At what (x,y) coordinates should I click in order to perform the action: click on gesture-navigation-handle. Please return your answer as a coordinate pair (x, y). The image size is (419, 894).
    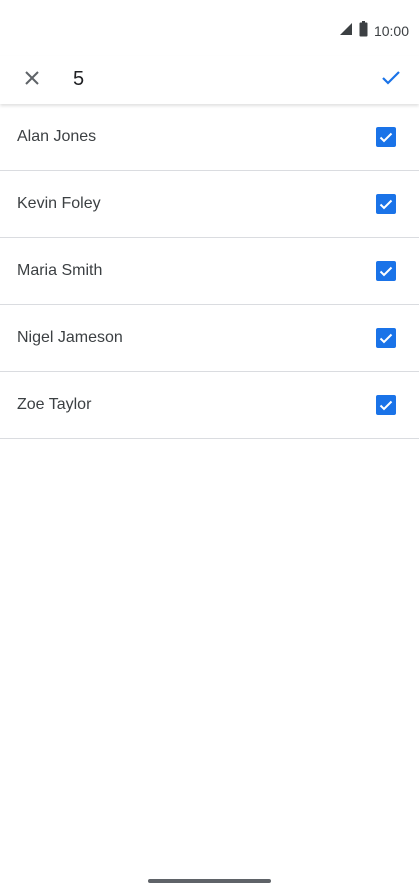
    Looking at the image, I should click on (209, 881).